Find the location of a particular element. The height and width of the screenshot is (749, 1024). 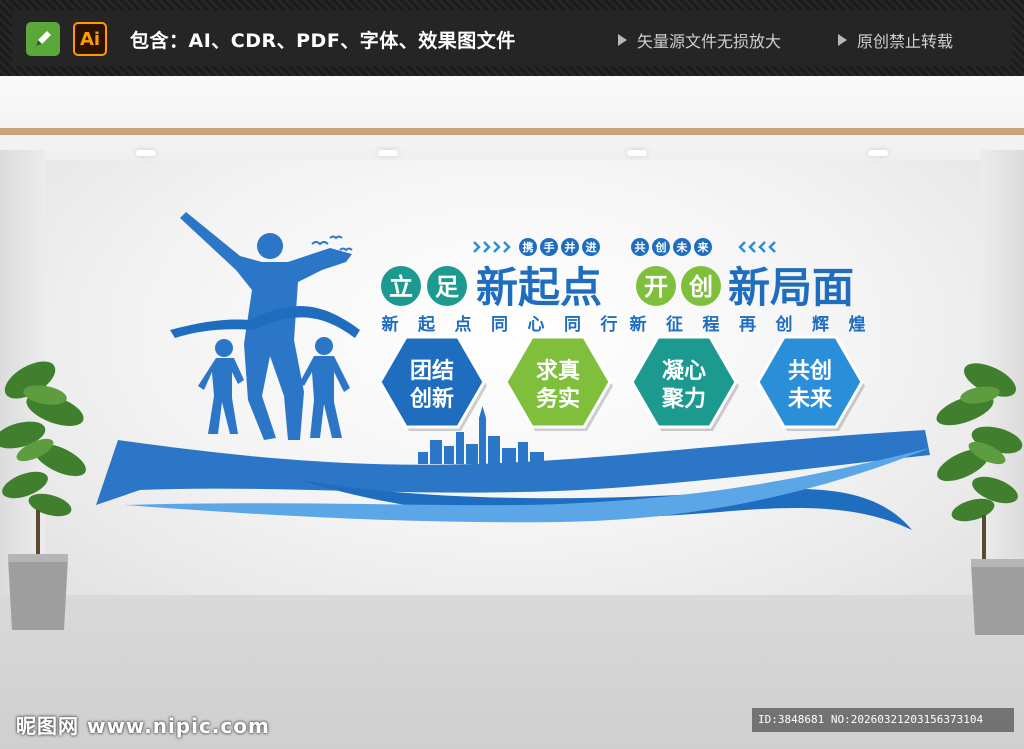

tag-right-char: 来 is located at coordinates (703, 247).